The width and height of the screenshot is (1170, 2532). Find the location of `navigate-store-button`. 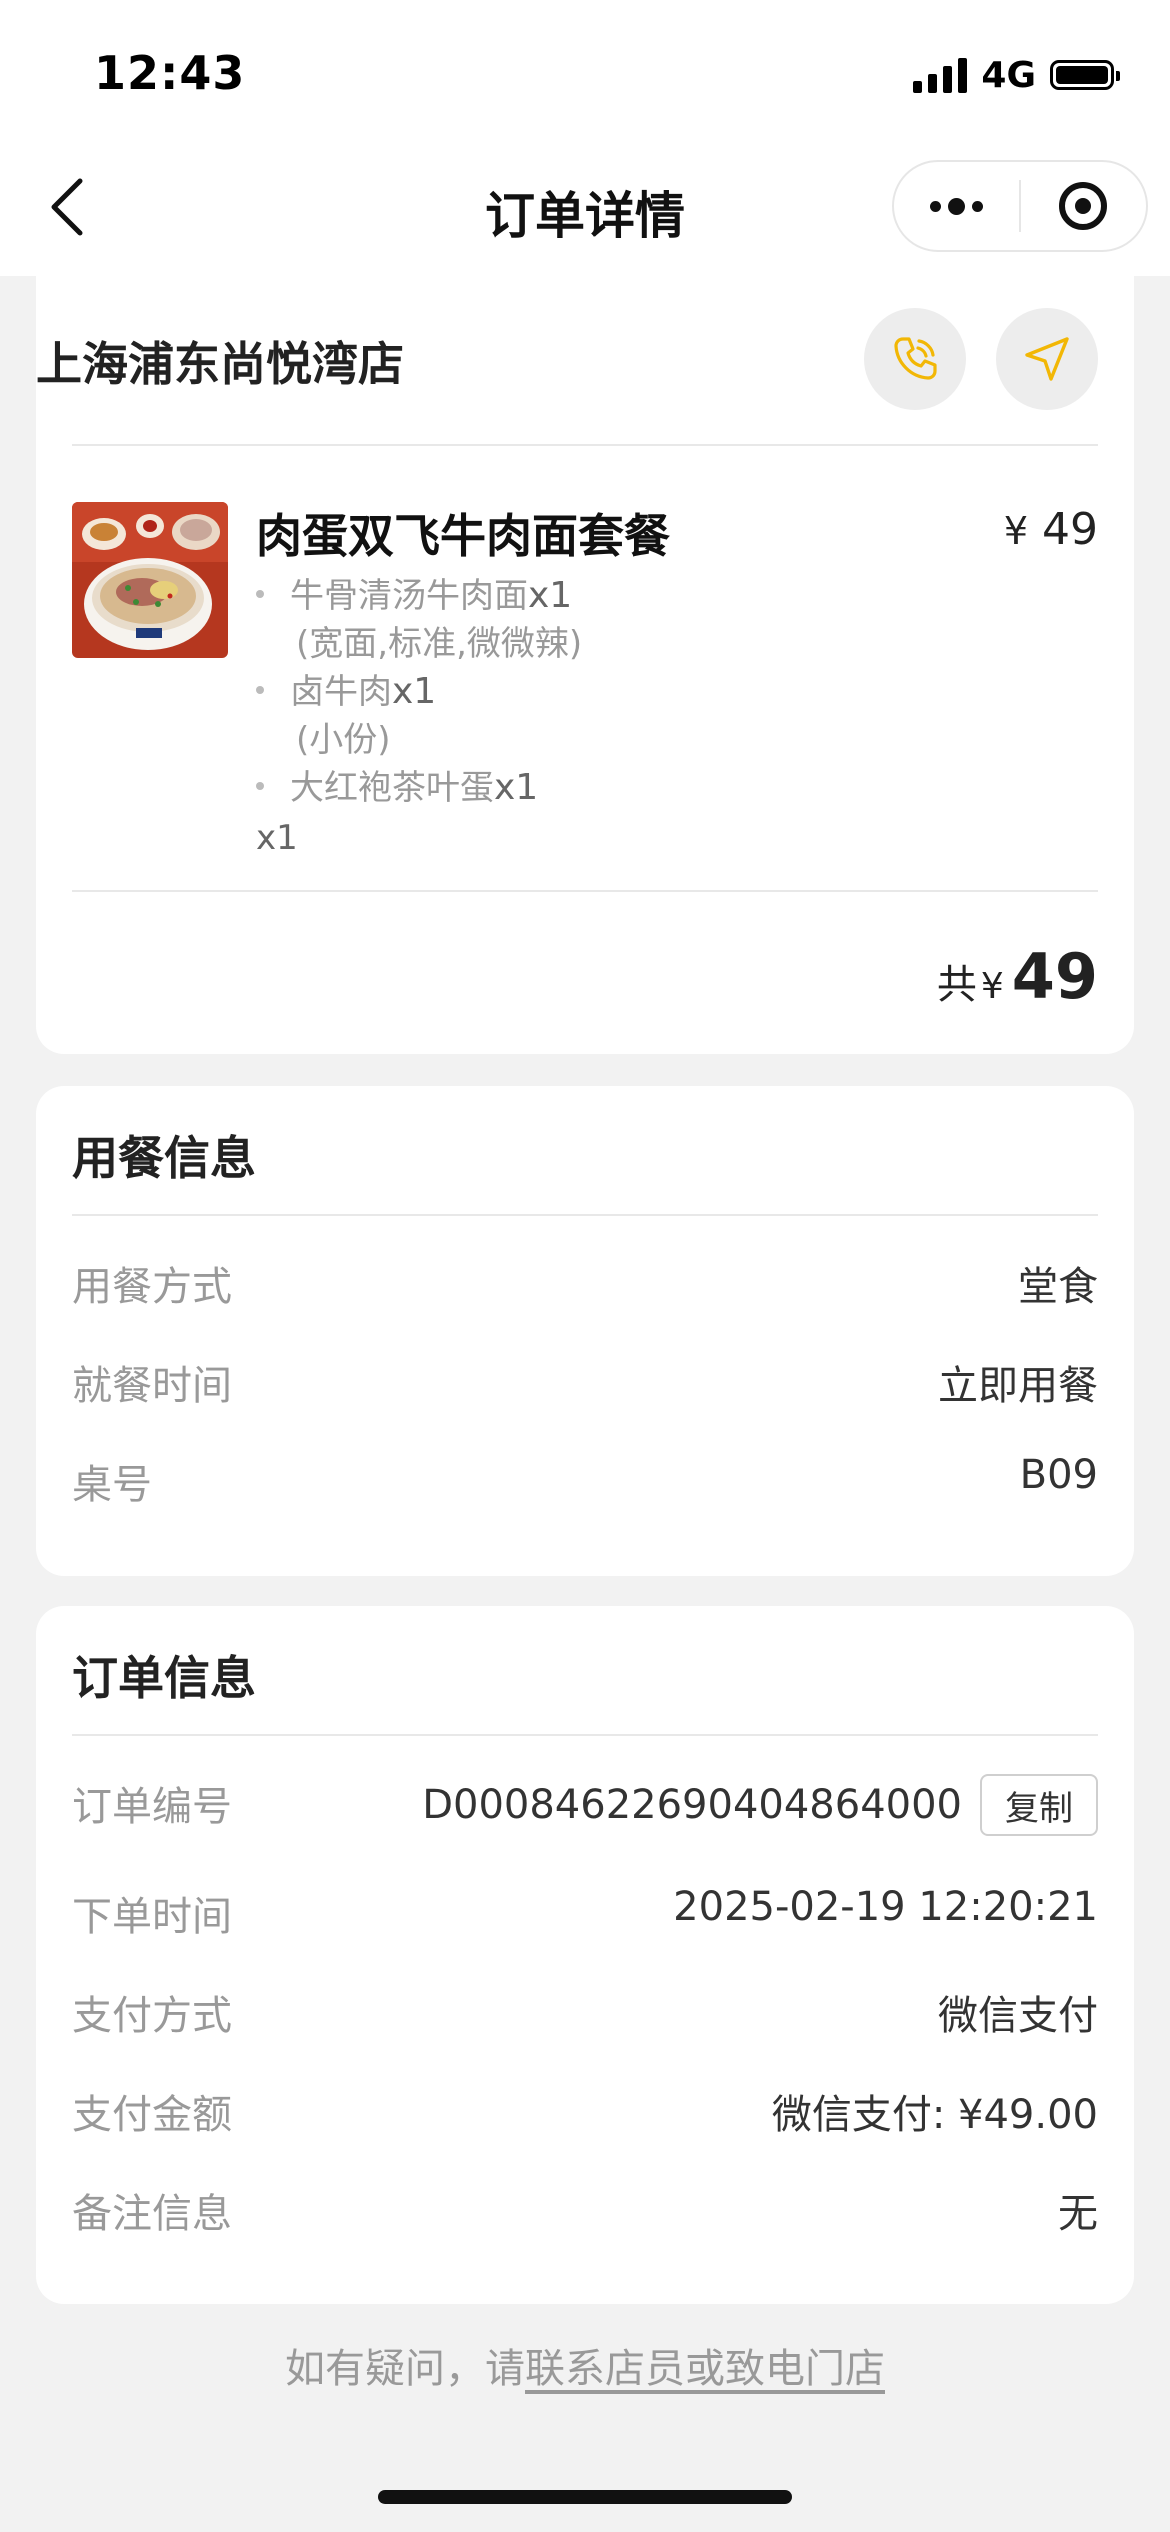

navigate-store-button is located at coordinates (1047, 359).